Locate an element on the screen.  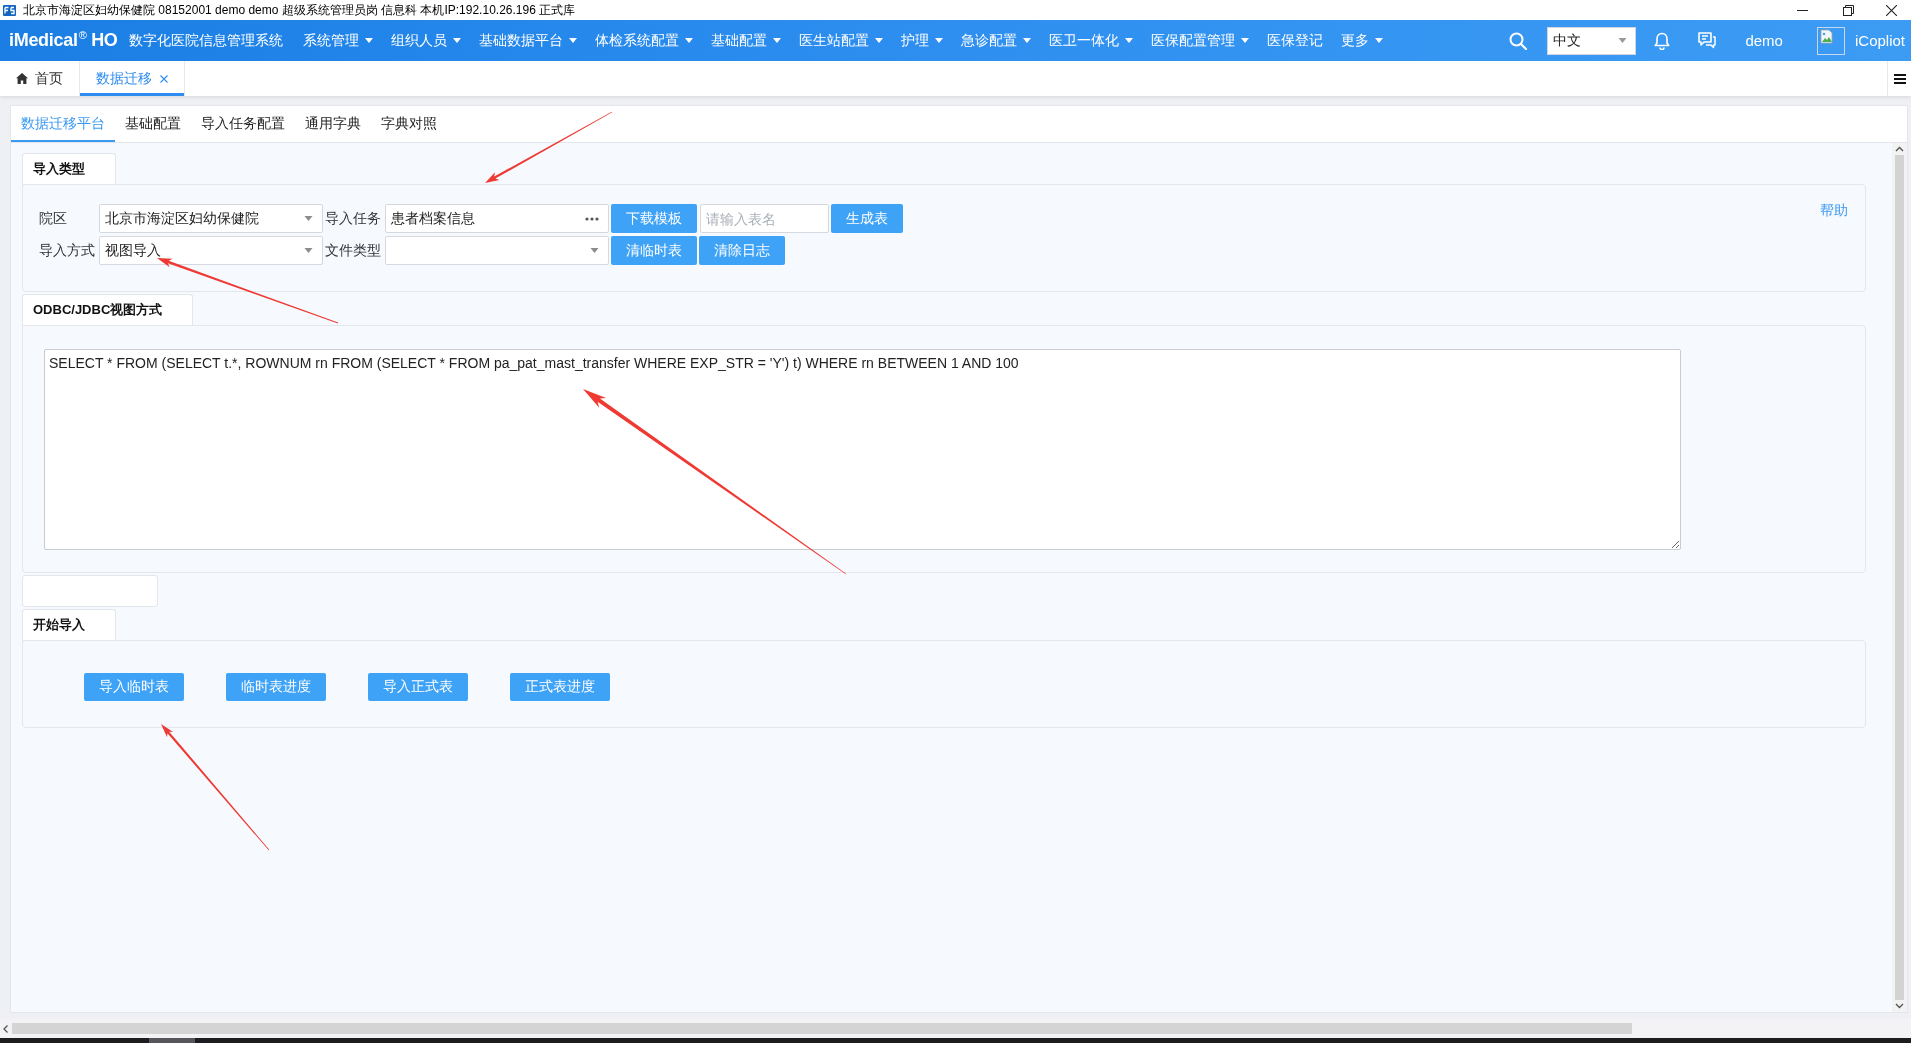
field-label: 院区 is located at coordinates (53, 218).